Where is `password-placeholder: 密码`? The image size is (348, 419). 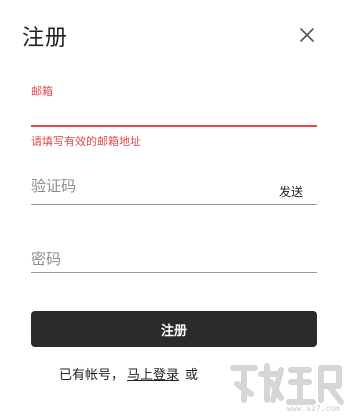 password-placeholder: 密码 is located at coordinates (46, 259).